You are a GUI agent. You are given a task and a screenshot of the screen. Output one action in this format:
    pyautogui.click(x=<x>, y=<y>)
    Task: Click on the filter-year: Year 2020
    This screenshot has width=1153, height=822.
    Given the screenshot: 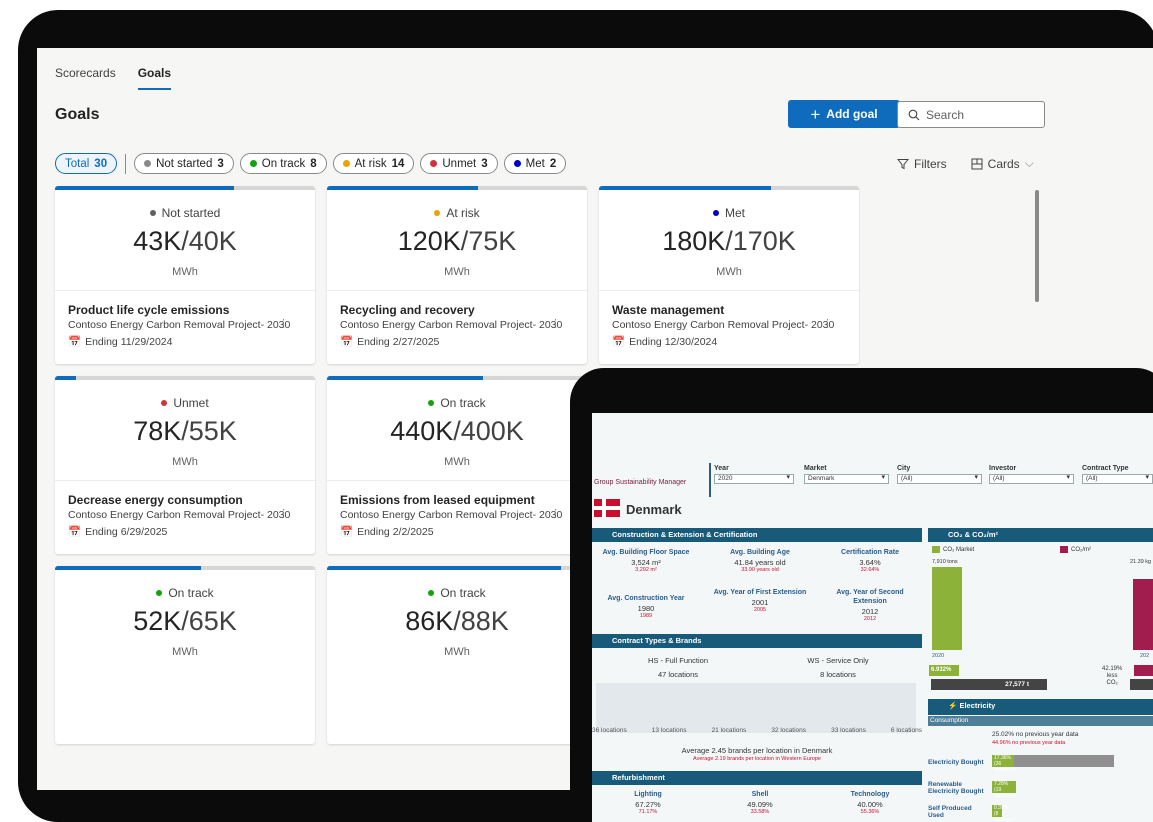 What is the action you would take?
    pyautogui.click(x=754, y=474)
    